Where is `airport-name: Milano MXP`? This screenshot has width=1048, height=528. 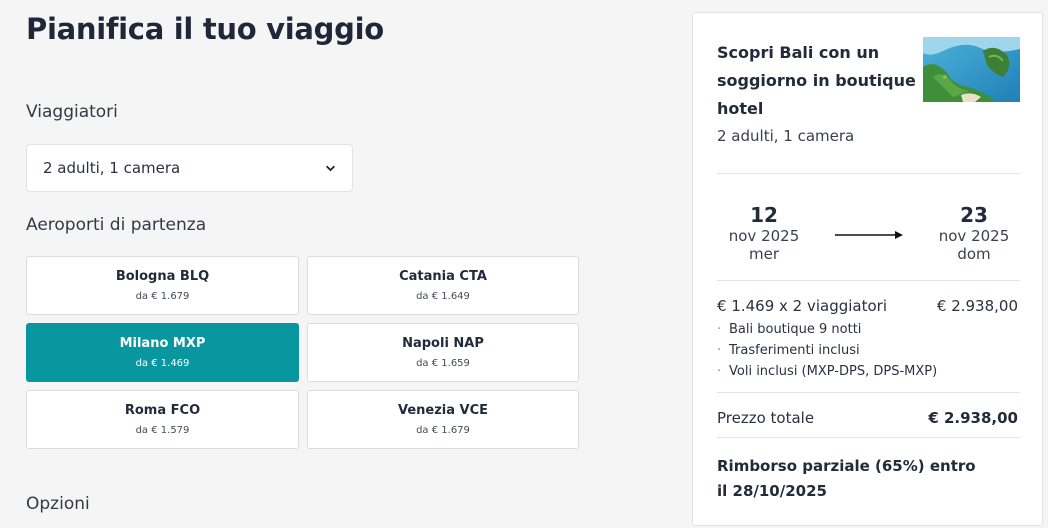
airport-name: Milano MXP is located at coordinates (162, 343).